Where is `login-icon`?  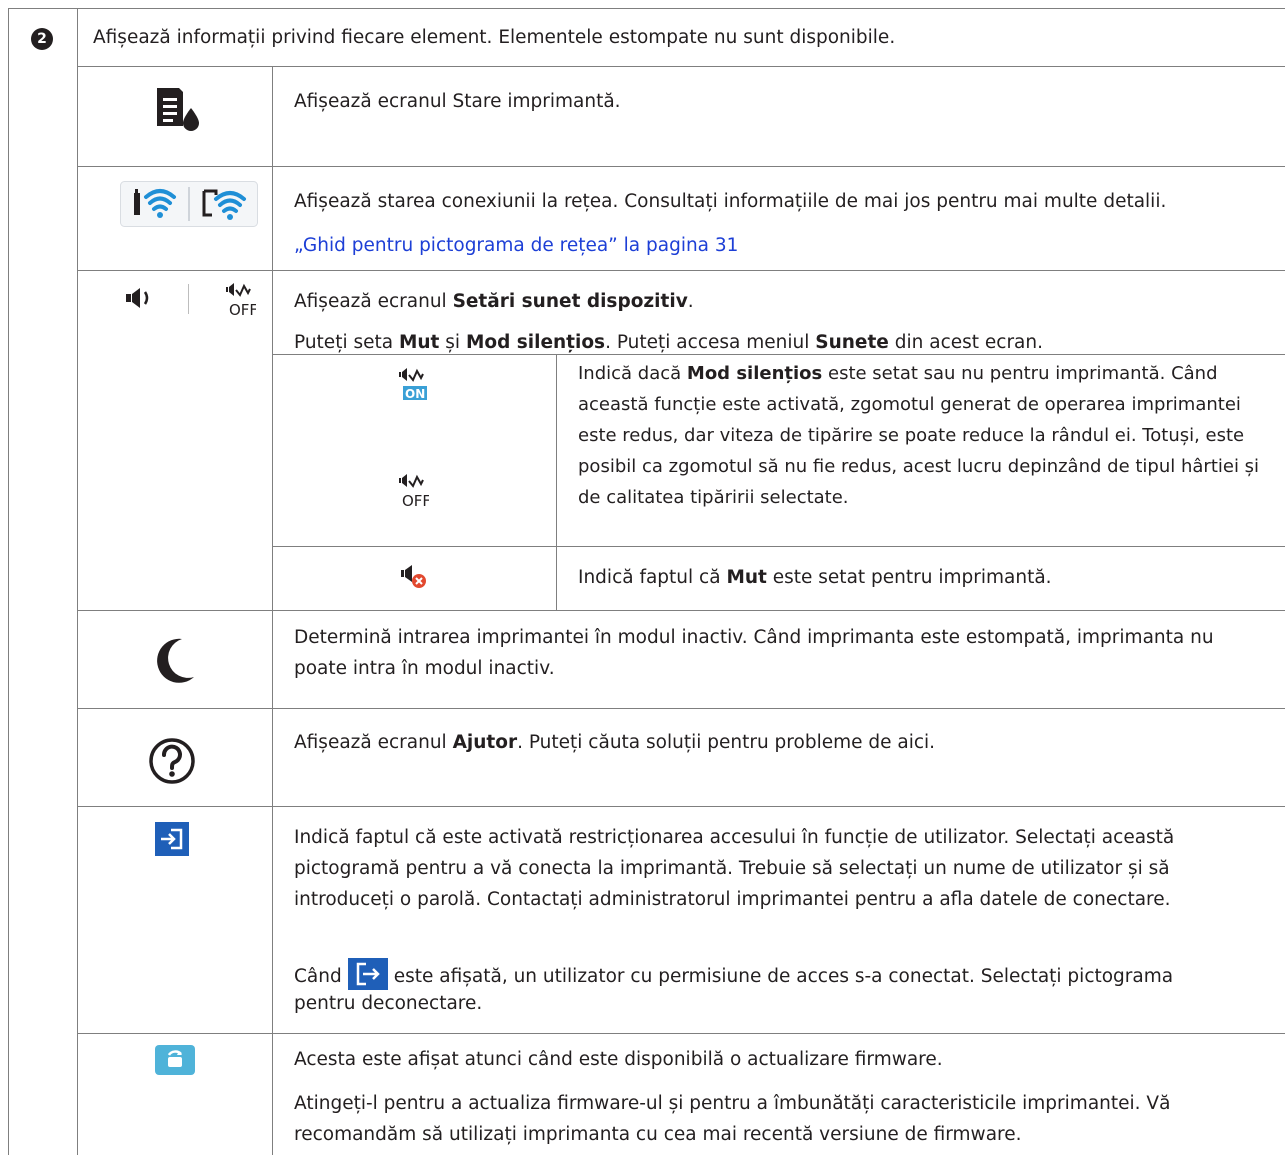
login-icon is located at coordinates (172, 841).